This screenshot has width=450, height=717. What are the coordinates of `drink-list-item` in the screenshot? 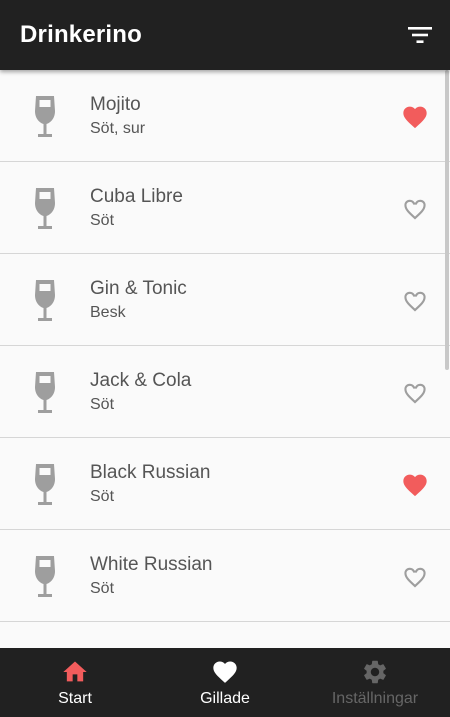 It's located at (225, 635).